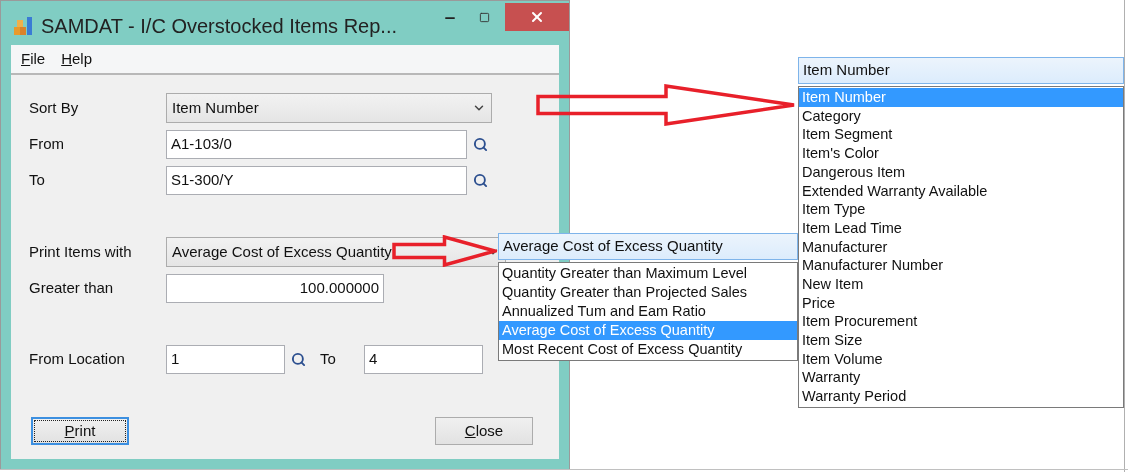 Image resolution: width=1128 pixels, height=472 pixels. I want to click on menu-item: Help, so click(77, 59).